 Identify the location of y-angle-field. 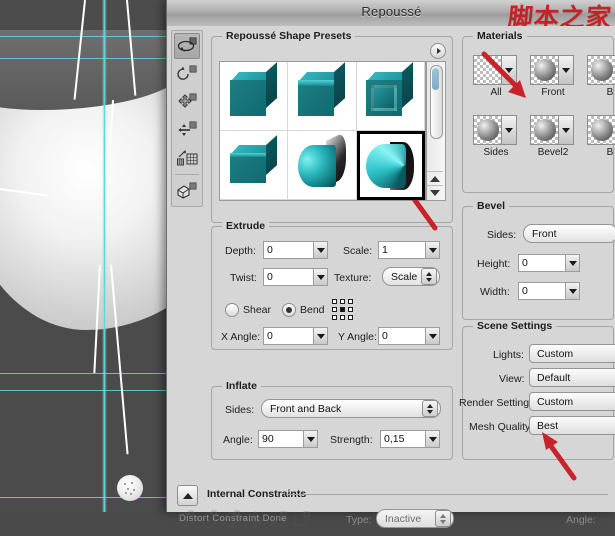
(409, 336).